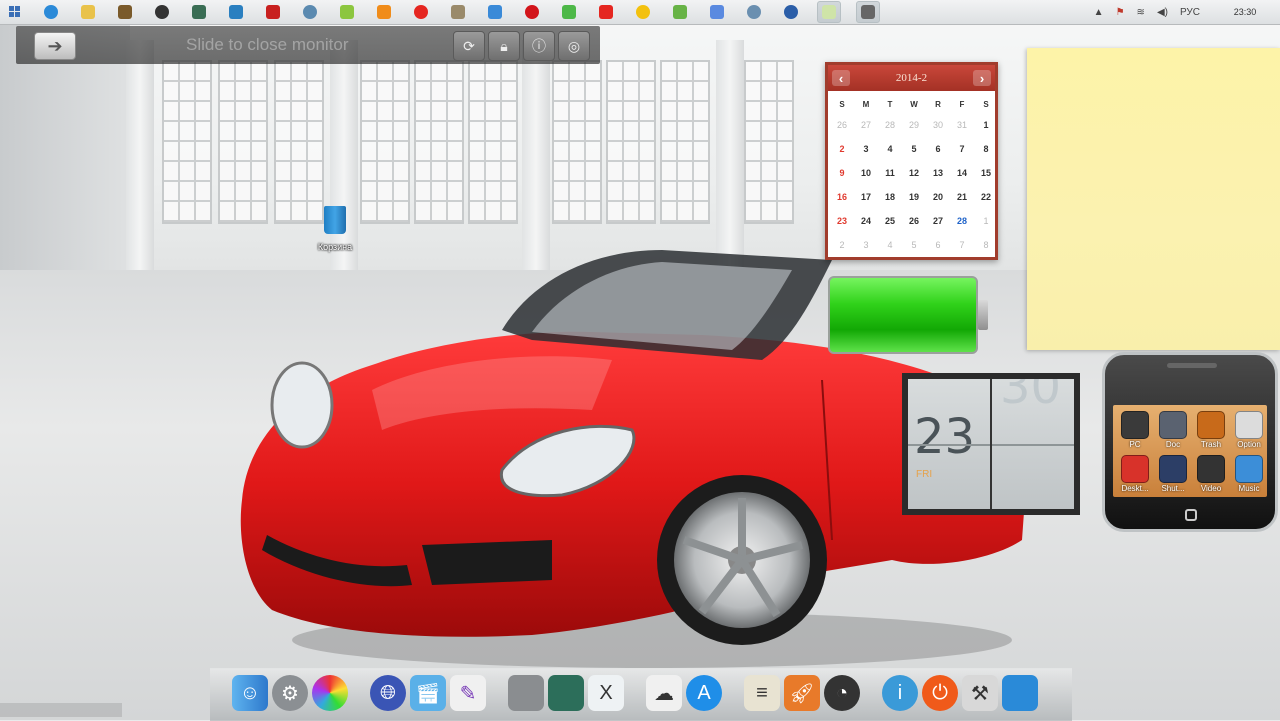  Describe the element at coordinates (1211, 433) in the screenshot. I see `phone-app-trash: Trash` at that location.